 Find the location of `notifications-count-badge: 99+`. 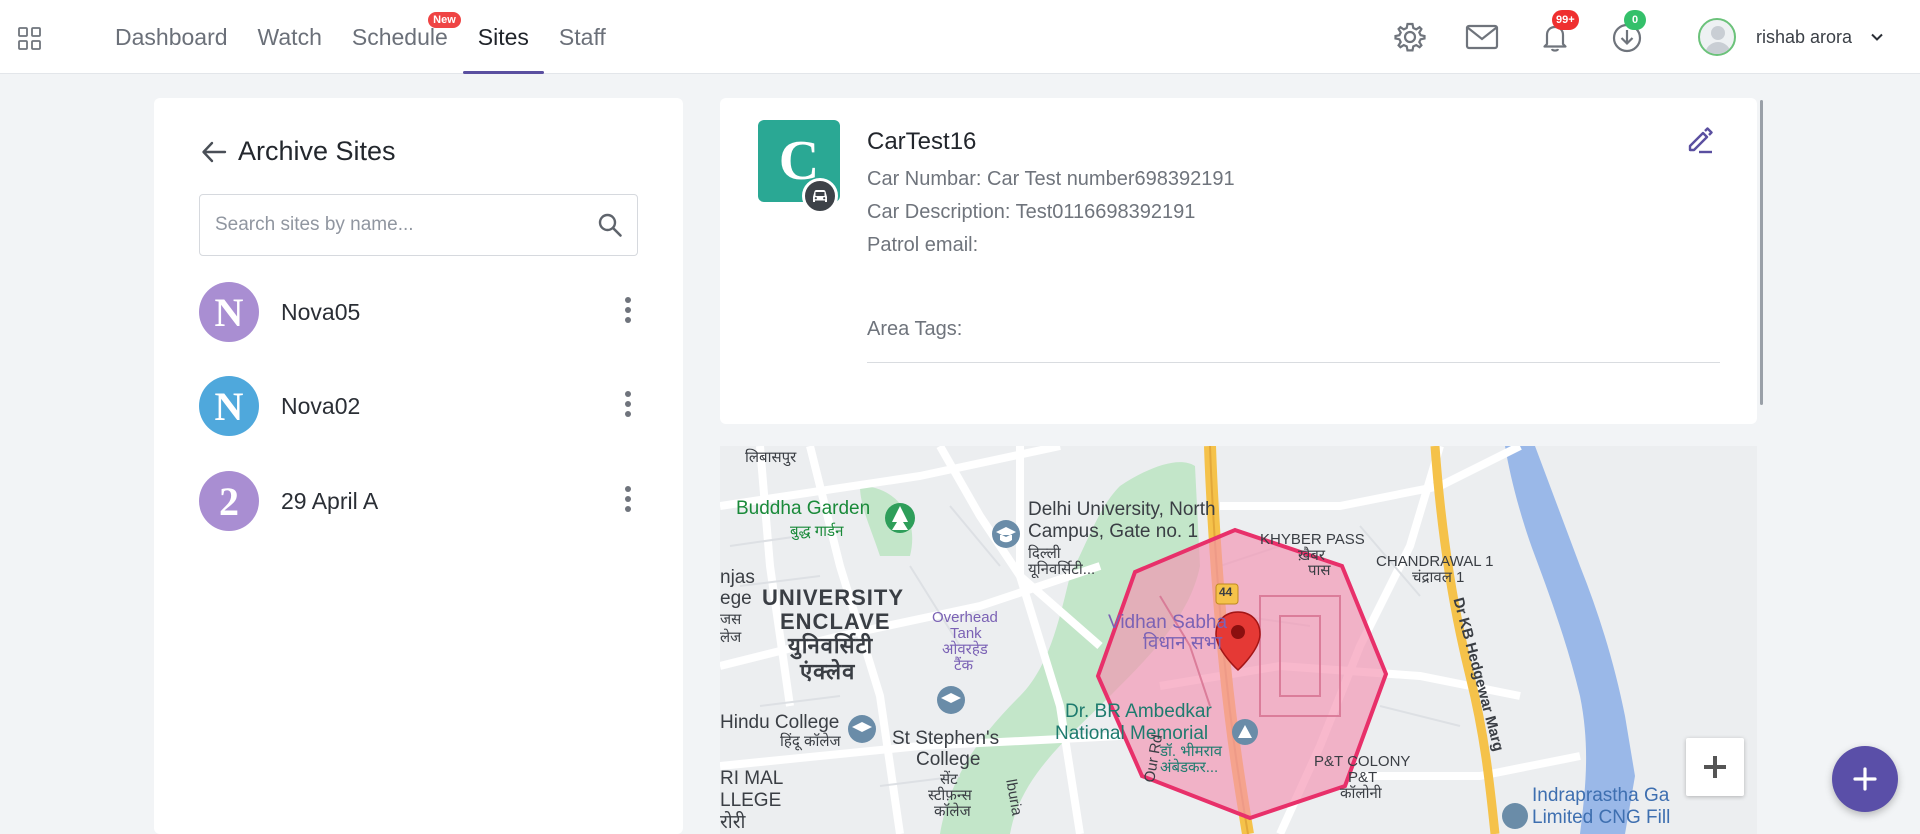

notifications-count-badge: 99+ is located at coordinates (1565, 20).